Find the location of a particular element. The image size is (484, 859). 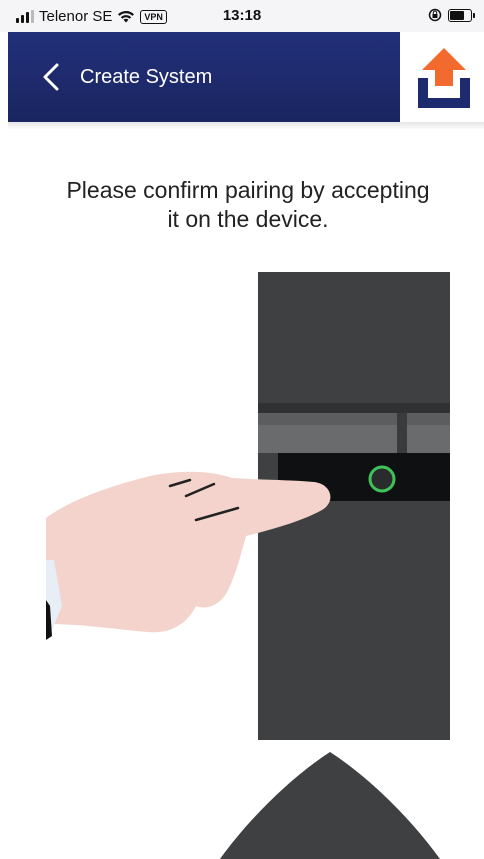

device-divider is located at coordinates (402, 433).